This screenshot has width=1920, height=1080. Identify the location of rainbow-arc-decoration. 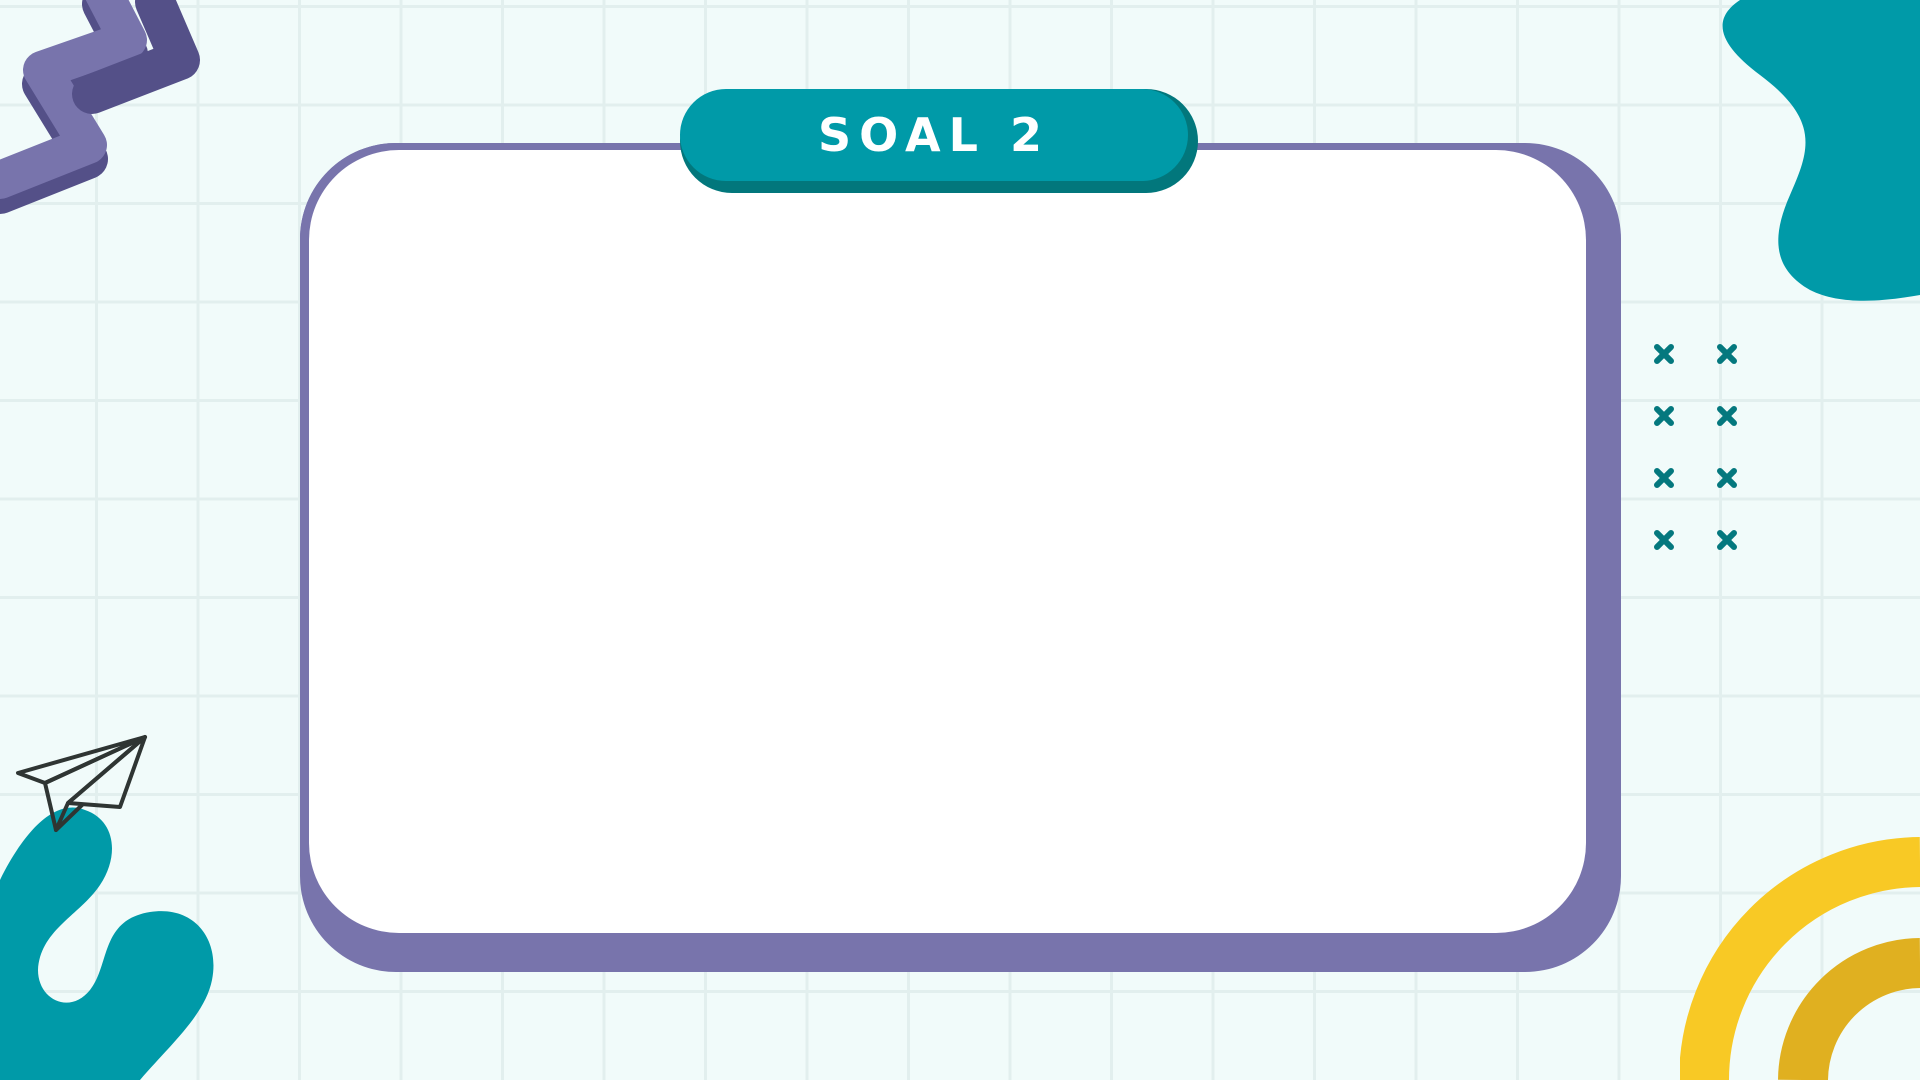
(1800, 958).